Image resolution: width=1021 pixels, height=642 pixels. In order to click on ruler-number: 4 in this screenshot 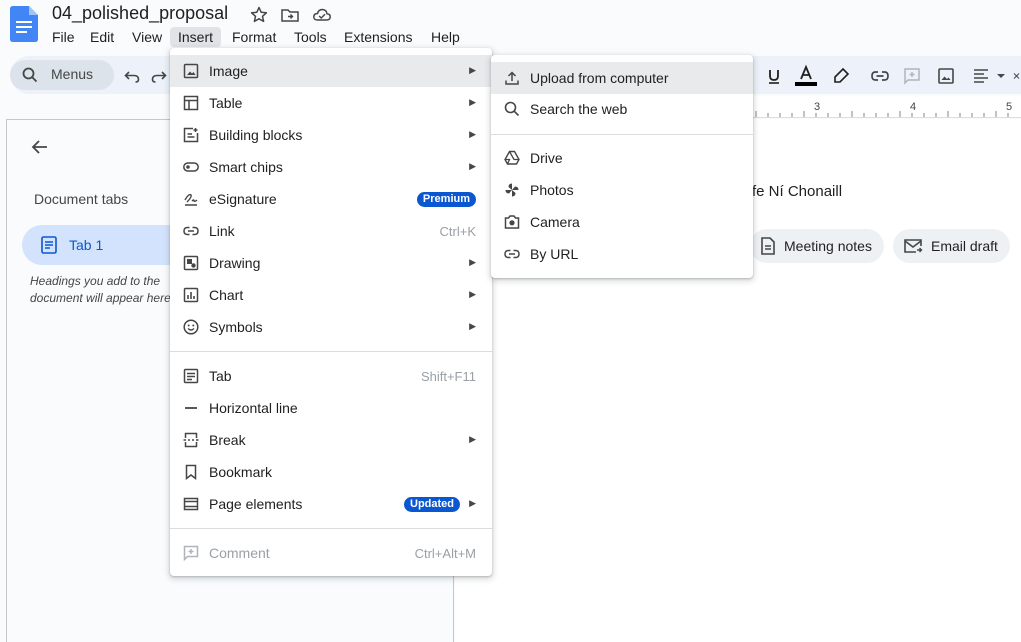, I will do `click(913, 107)`.